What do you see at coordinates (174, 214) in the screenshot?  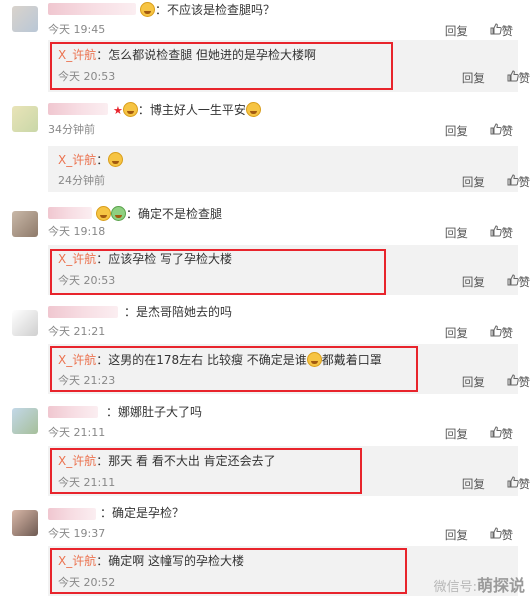 I see `comment-body: ：确定不是检查腿` at bounding box center [174, 214].